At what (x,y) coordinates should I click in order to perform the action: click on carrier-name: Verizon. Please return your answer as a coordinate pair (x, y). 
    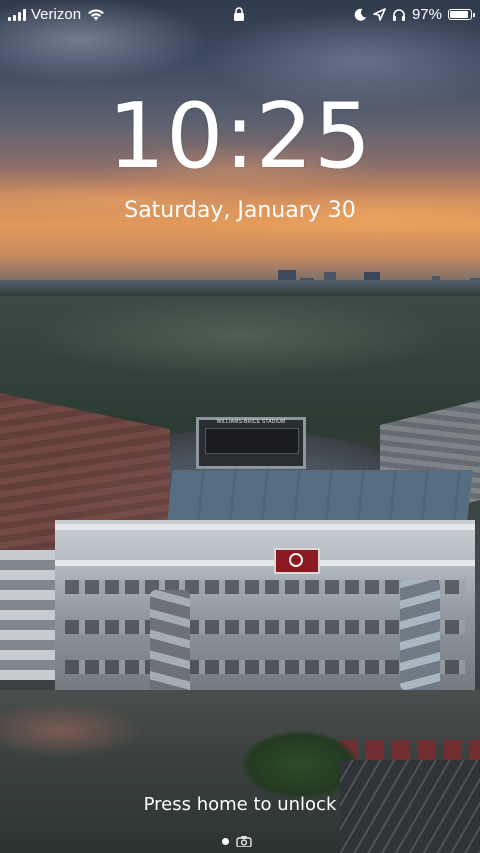
    Looking at the image, I should click on (56, 14).